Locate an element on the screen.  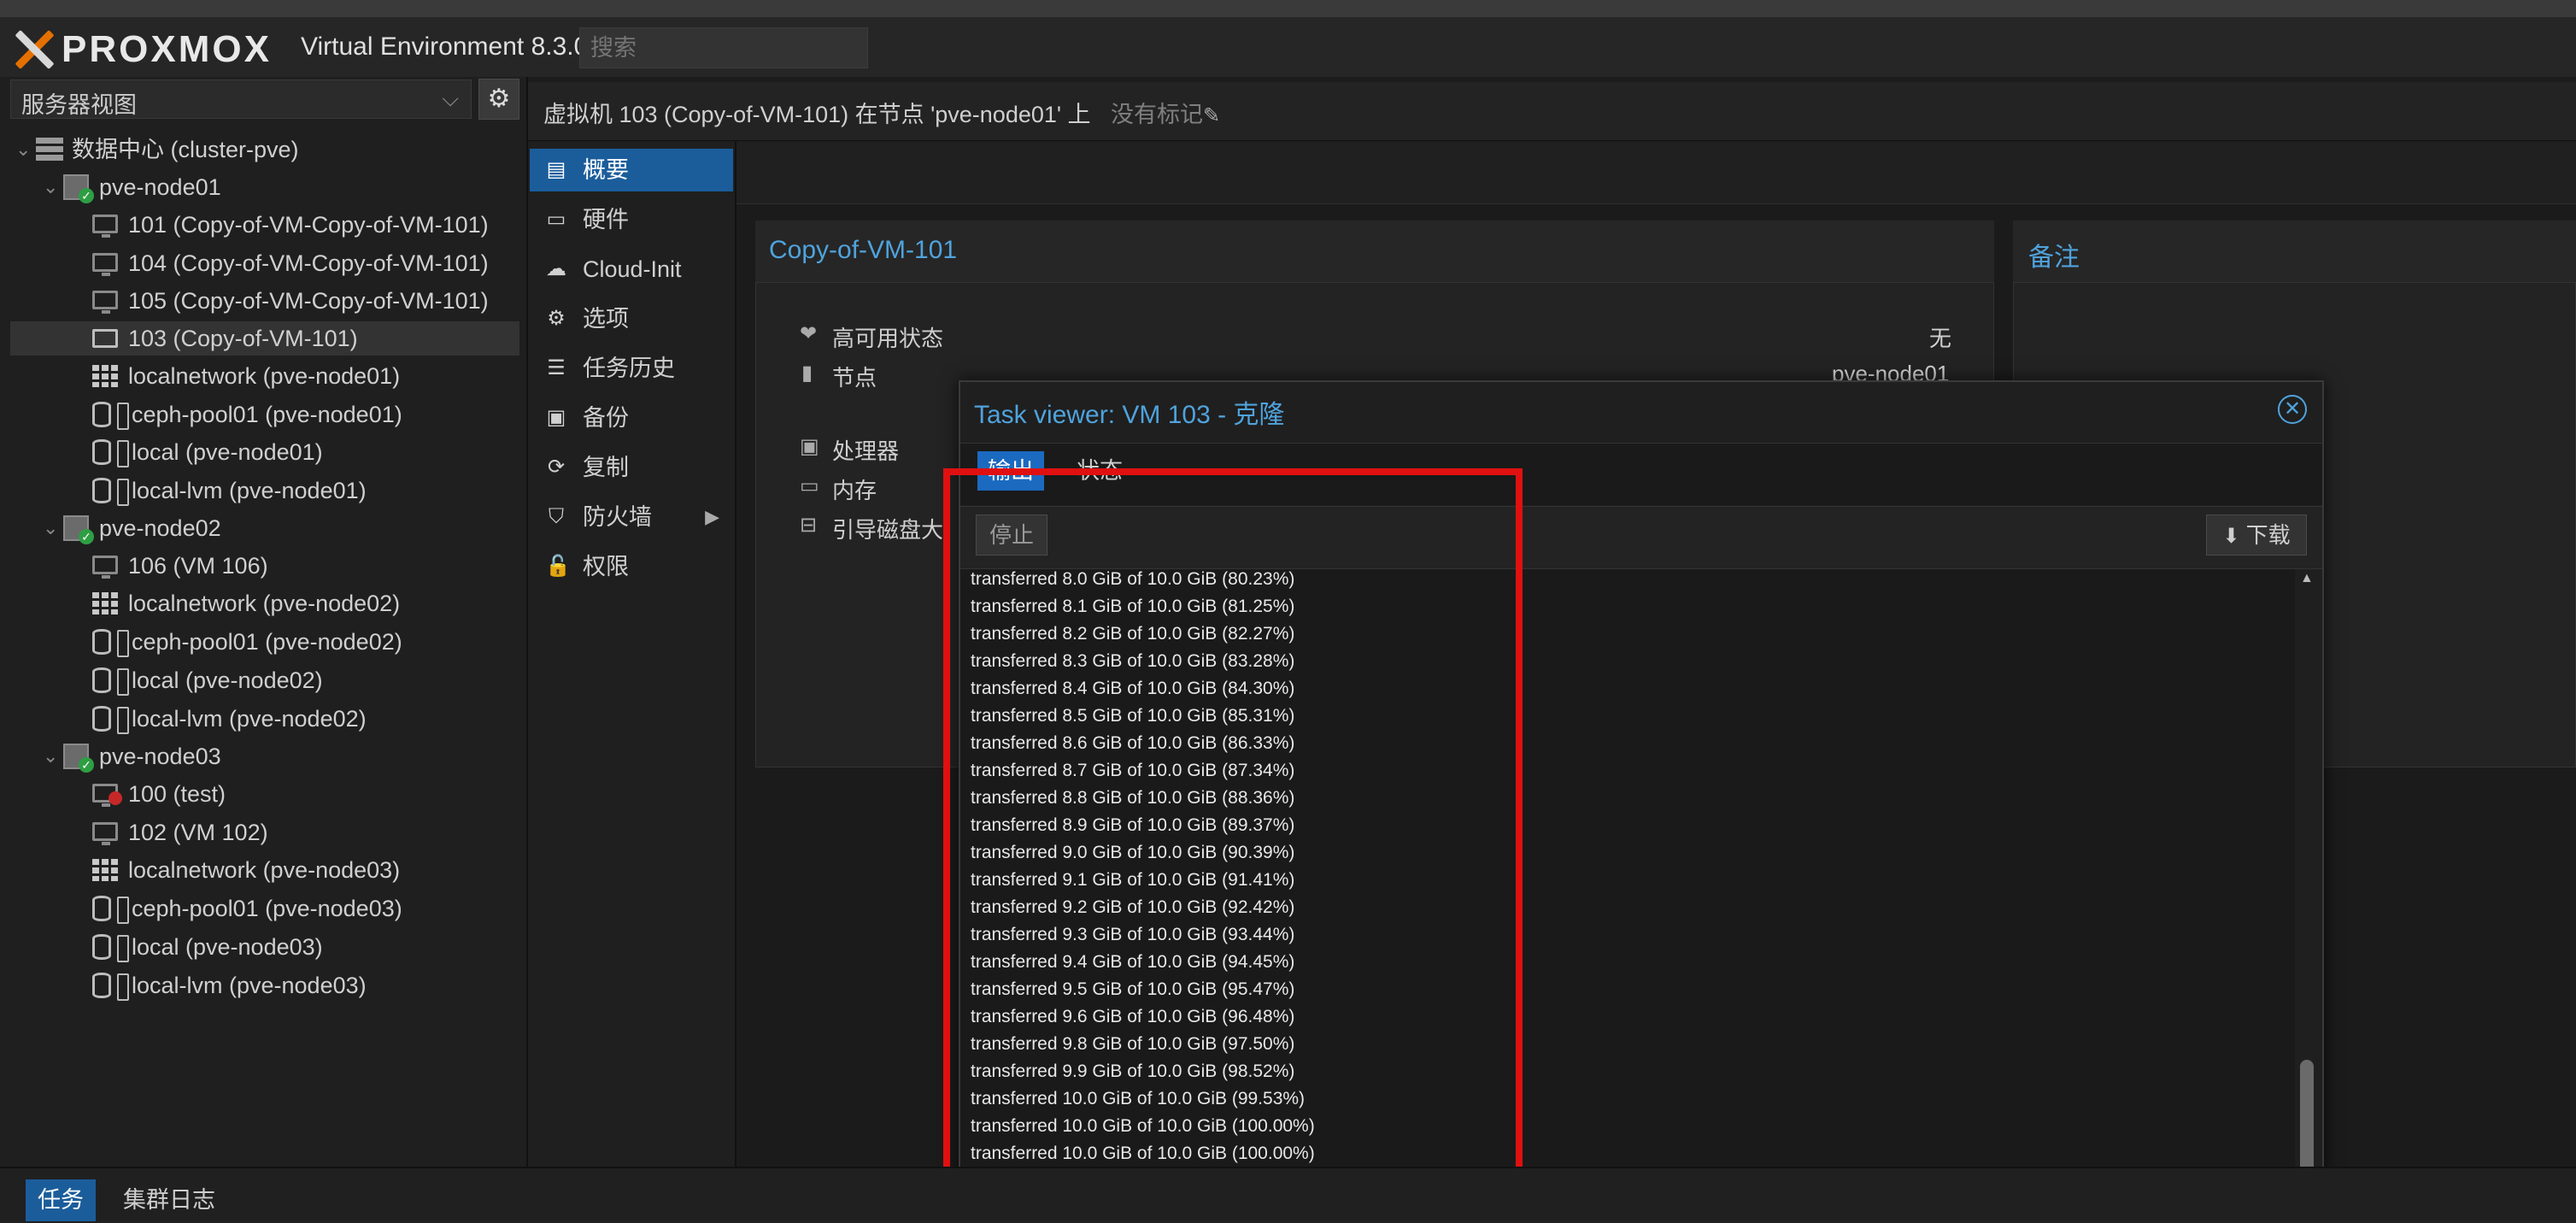
vm-locked-icon is located at coordinates (105, 338).